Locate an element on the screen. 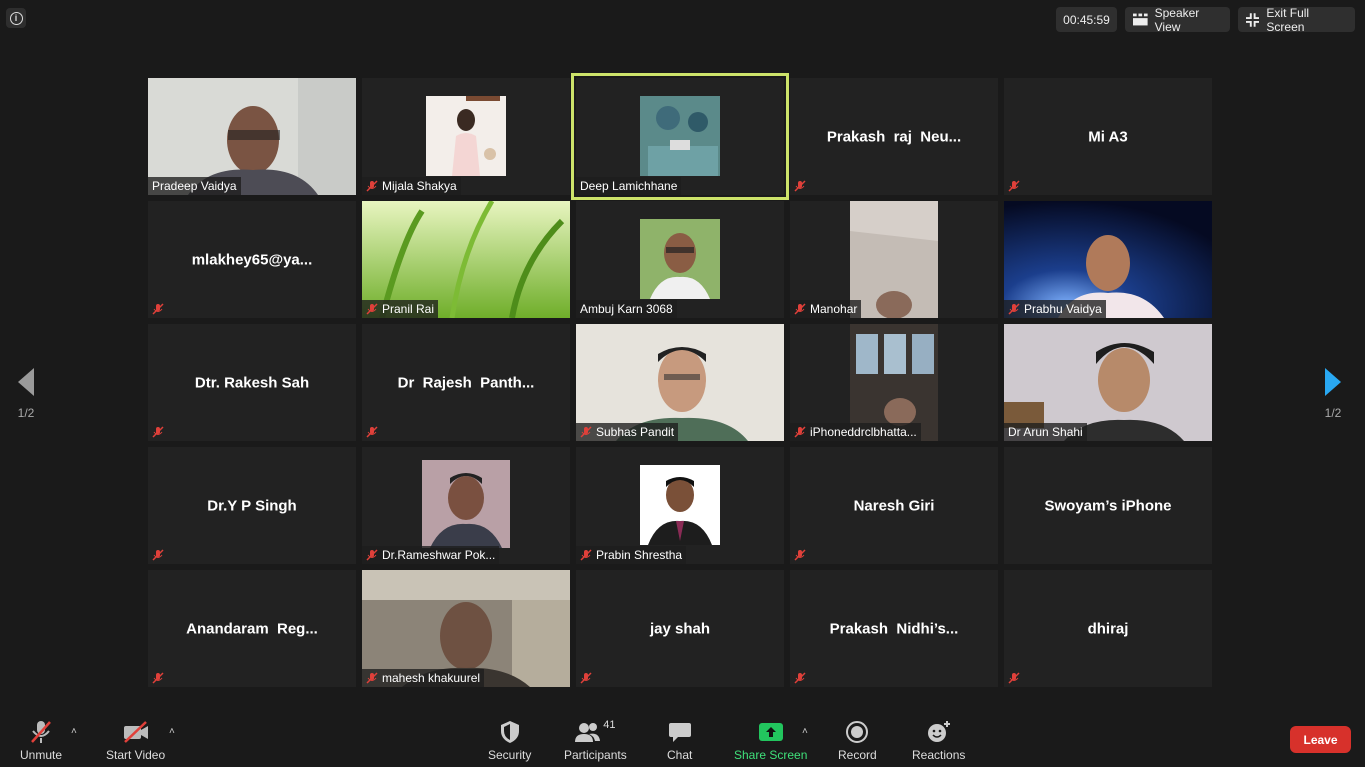 This screenshot has height=767, width=1365. record-button: Record is located at coordinates (857, 741).